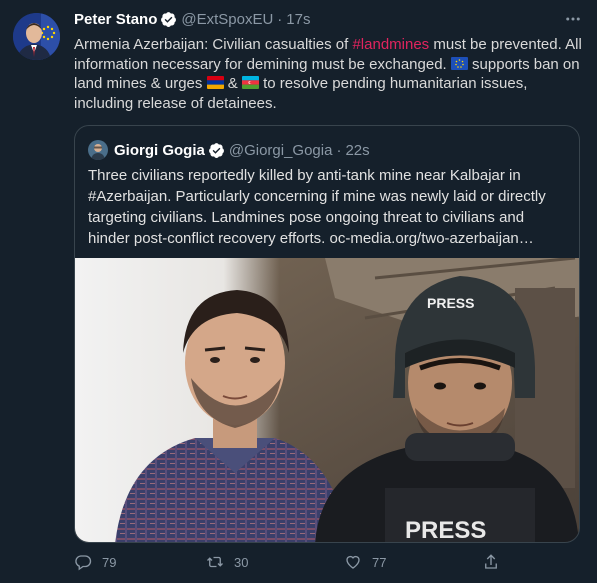 This screenshot has width=597, height=583. What do you see at coordinates (250, 82) in the screenshot?
I see `azerbaijan-flag-icon` at bounding box center [250, 82].